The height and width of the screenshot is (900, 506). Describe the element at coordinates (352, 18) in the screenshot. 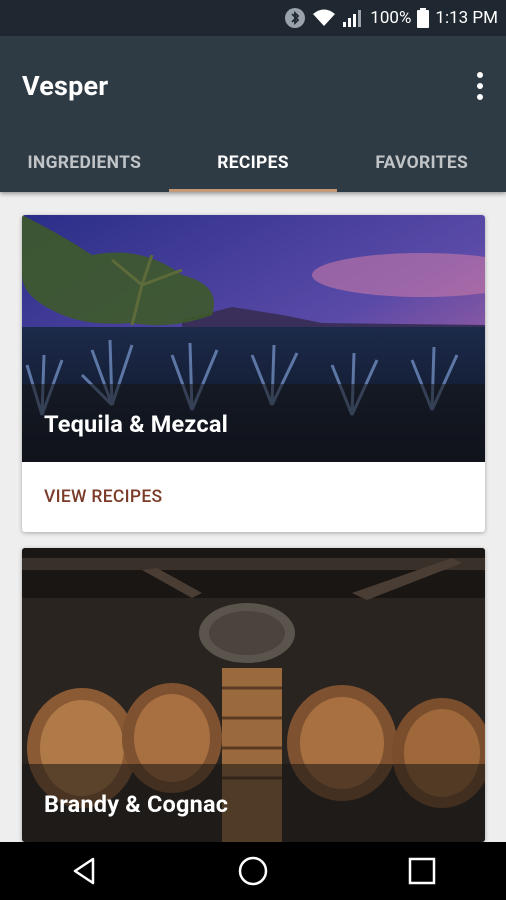

I see `signal-icon` at that location.